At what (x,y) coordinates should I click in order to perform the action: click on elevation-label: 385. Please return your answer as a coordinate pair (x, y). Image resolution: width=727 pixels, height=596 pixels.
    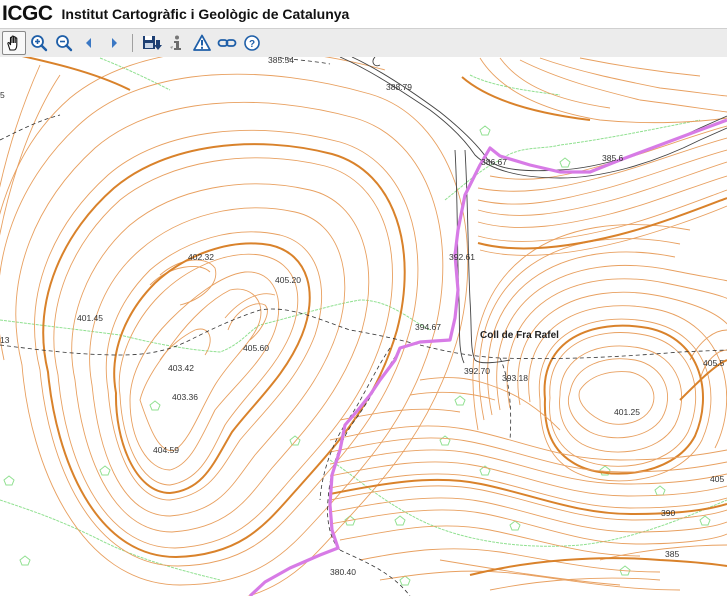
    Looking at the image, I should click on (672, 554).